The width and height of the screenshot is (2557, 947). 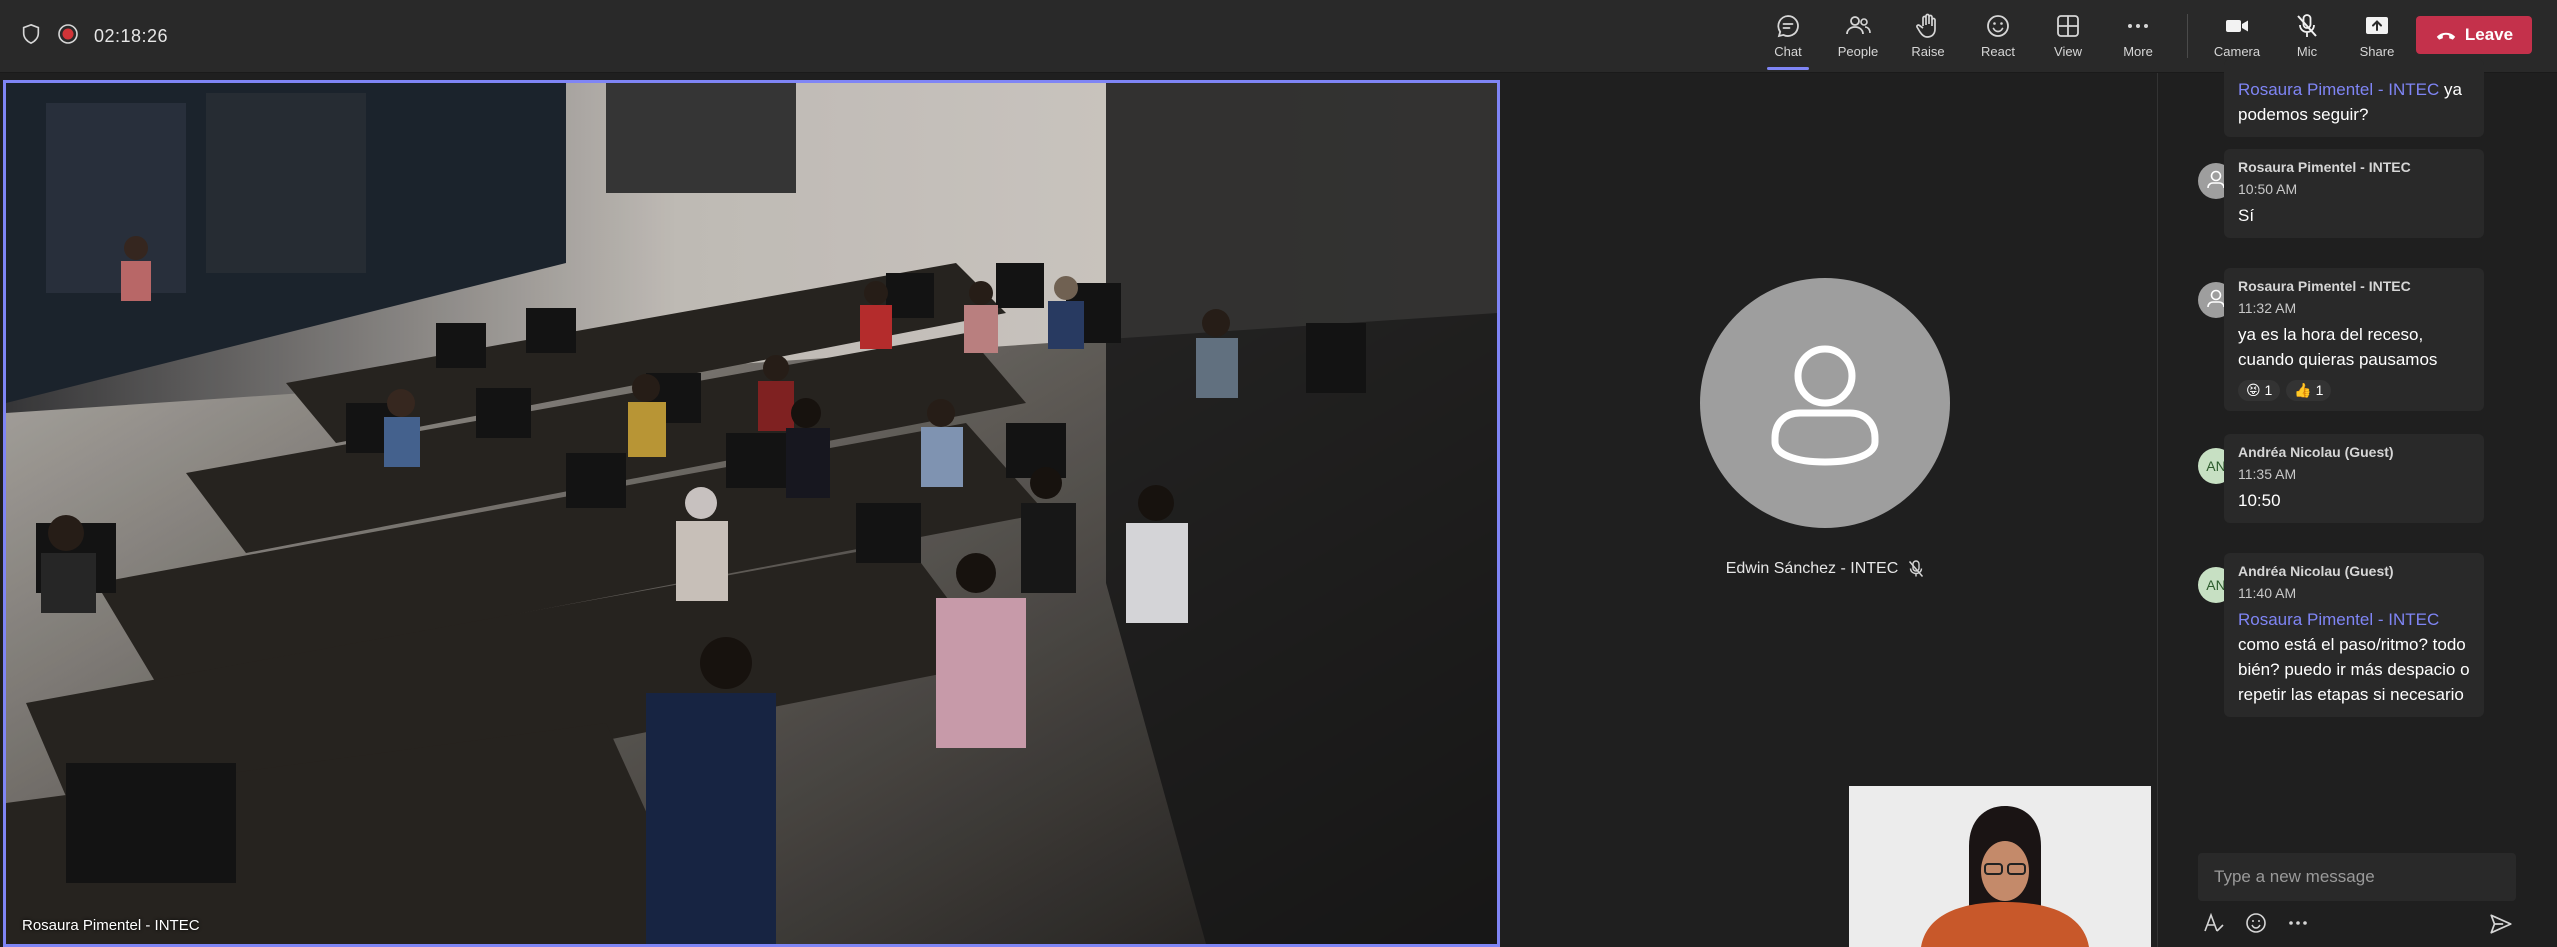 What do you see at coordinates (1858, 36) in the screenshot?
I see `people-button: People` at bounding box center [1858, 36].